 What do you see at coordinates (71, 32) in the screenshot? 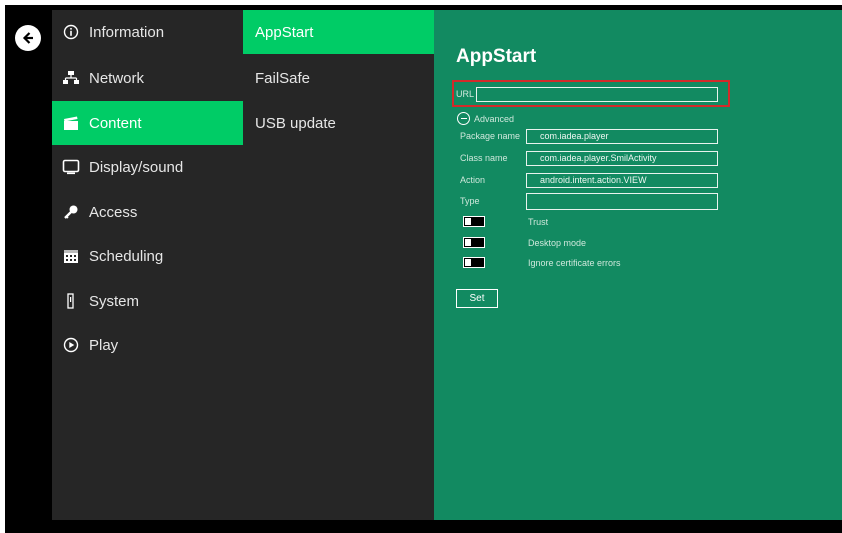
I see `info-icon` at bounding box center [71, 32].